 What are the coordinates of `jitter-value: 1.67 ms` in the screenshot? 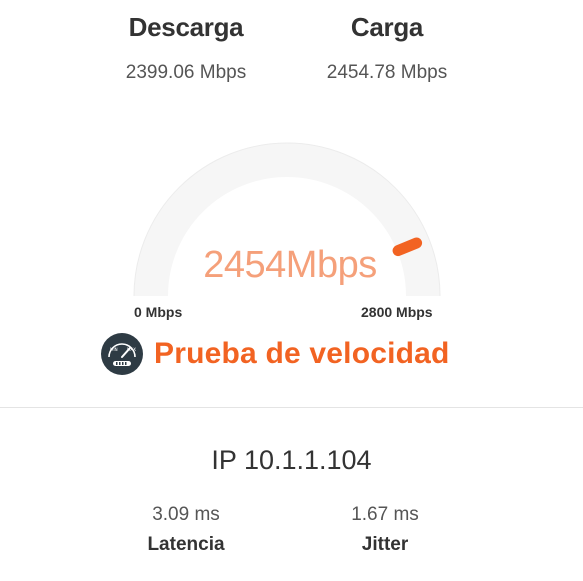 It's located at (385, 514).